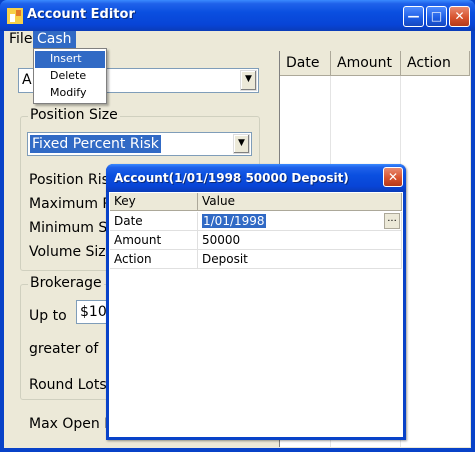 The width and height of the screenshot is (475, 452). Describe the element at coordinates (81, 14) in the screenshot. I see `window-title: Account Editor` at that location.